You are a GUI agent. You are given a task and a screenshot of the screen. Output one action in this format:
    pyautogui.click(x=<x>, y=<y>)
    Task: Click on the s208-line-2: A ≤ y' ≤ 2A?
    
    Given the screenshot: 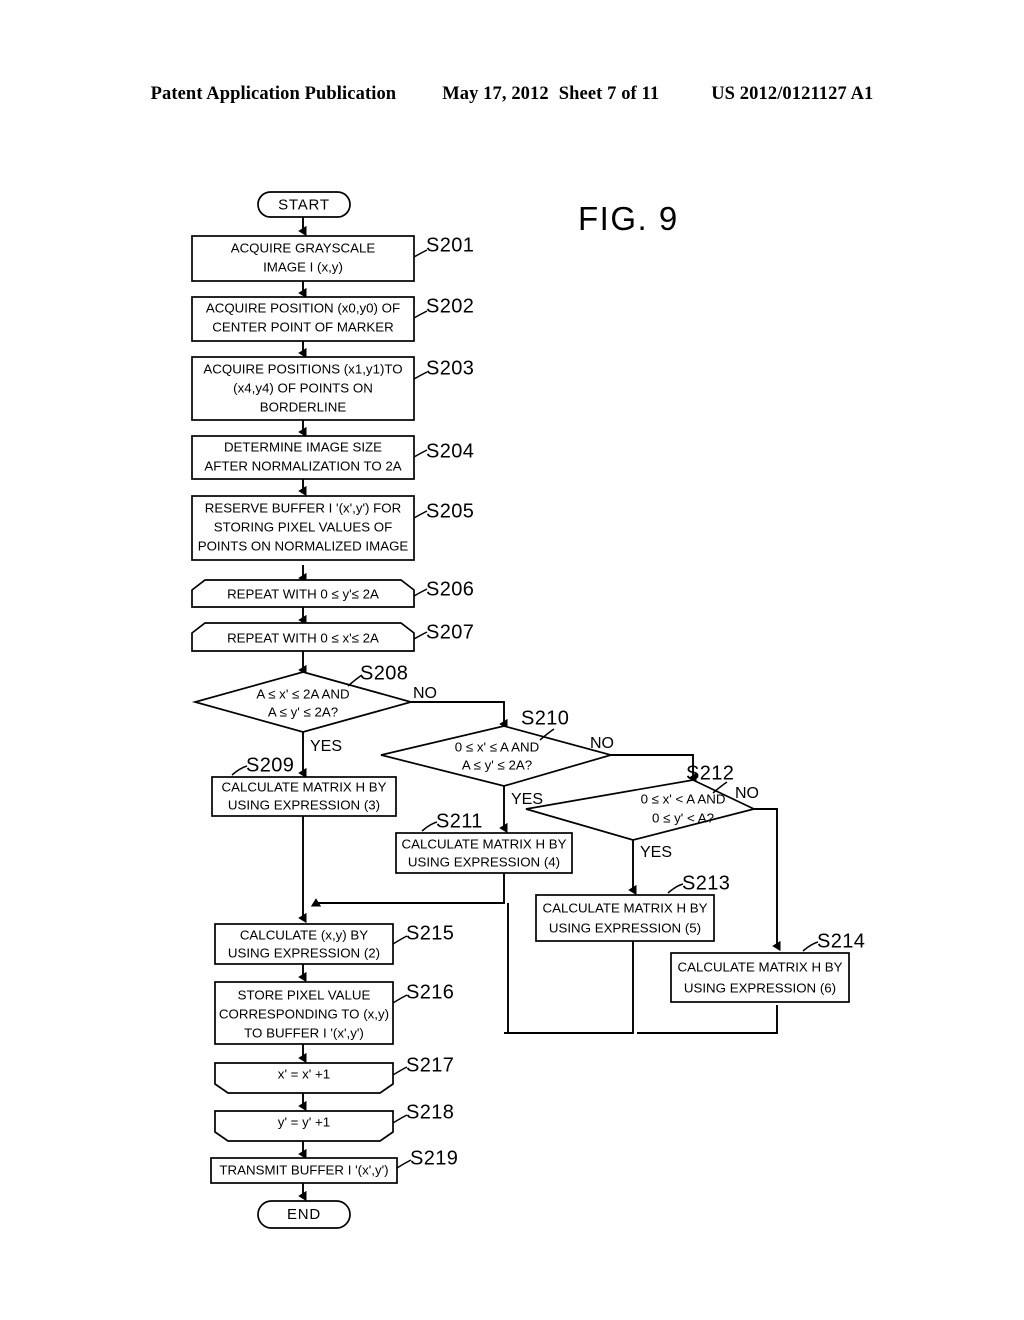 What is the action you would take?
    pyautogui.click(x=303, y=712)
    